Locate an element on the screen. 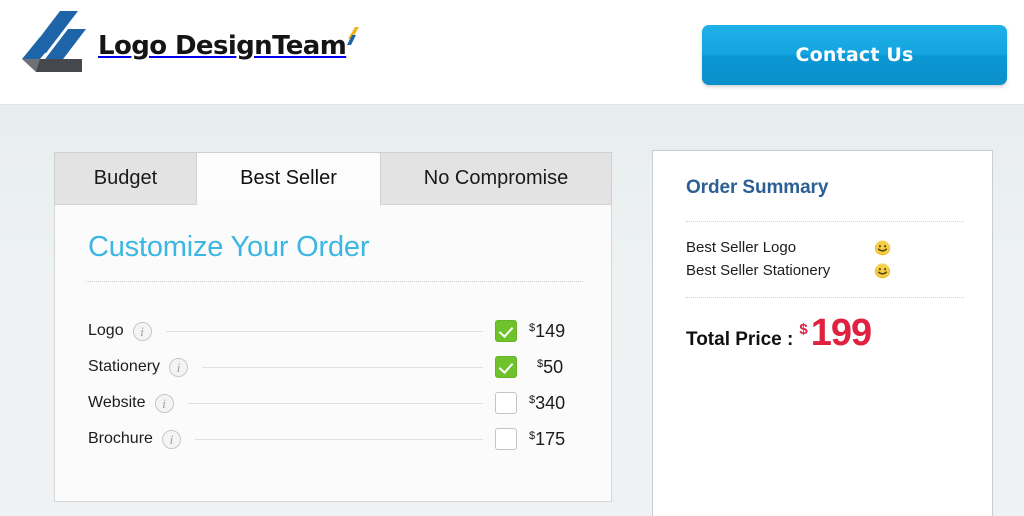  product-row: Stationery i $50 is located at coordinates (335, 367).